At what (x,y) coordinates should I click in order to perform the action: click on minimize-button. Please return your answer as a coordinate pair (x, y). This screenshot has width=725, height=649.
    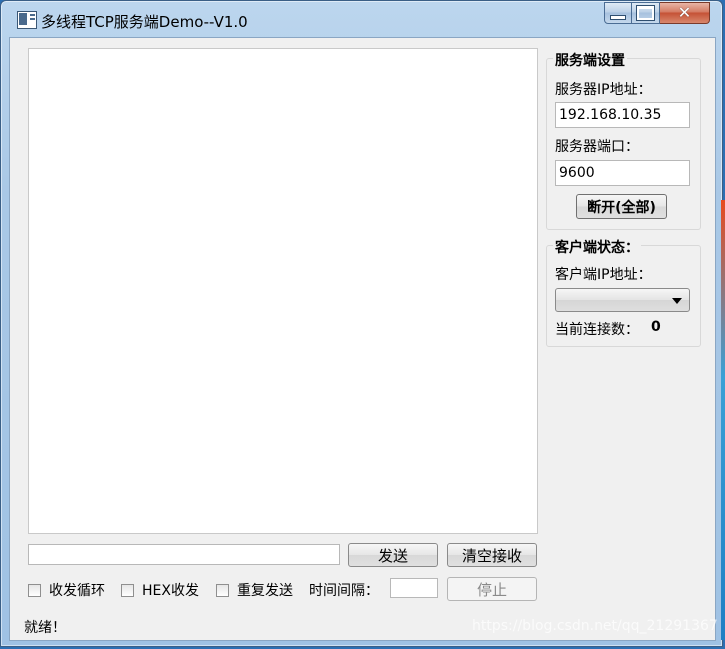
    Looking at the image, I should click on (618, 13).